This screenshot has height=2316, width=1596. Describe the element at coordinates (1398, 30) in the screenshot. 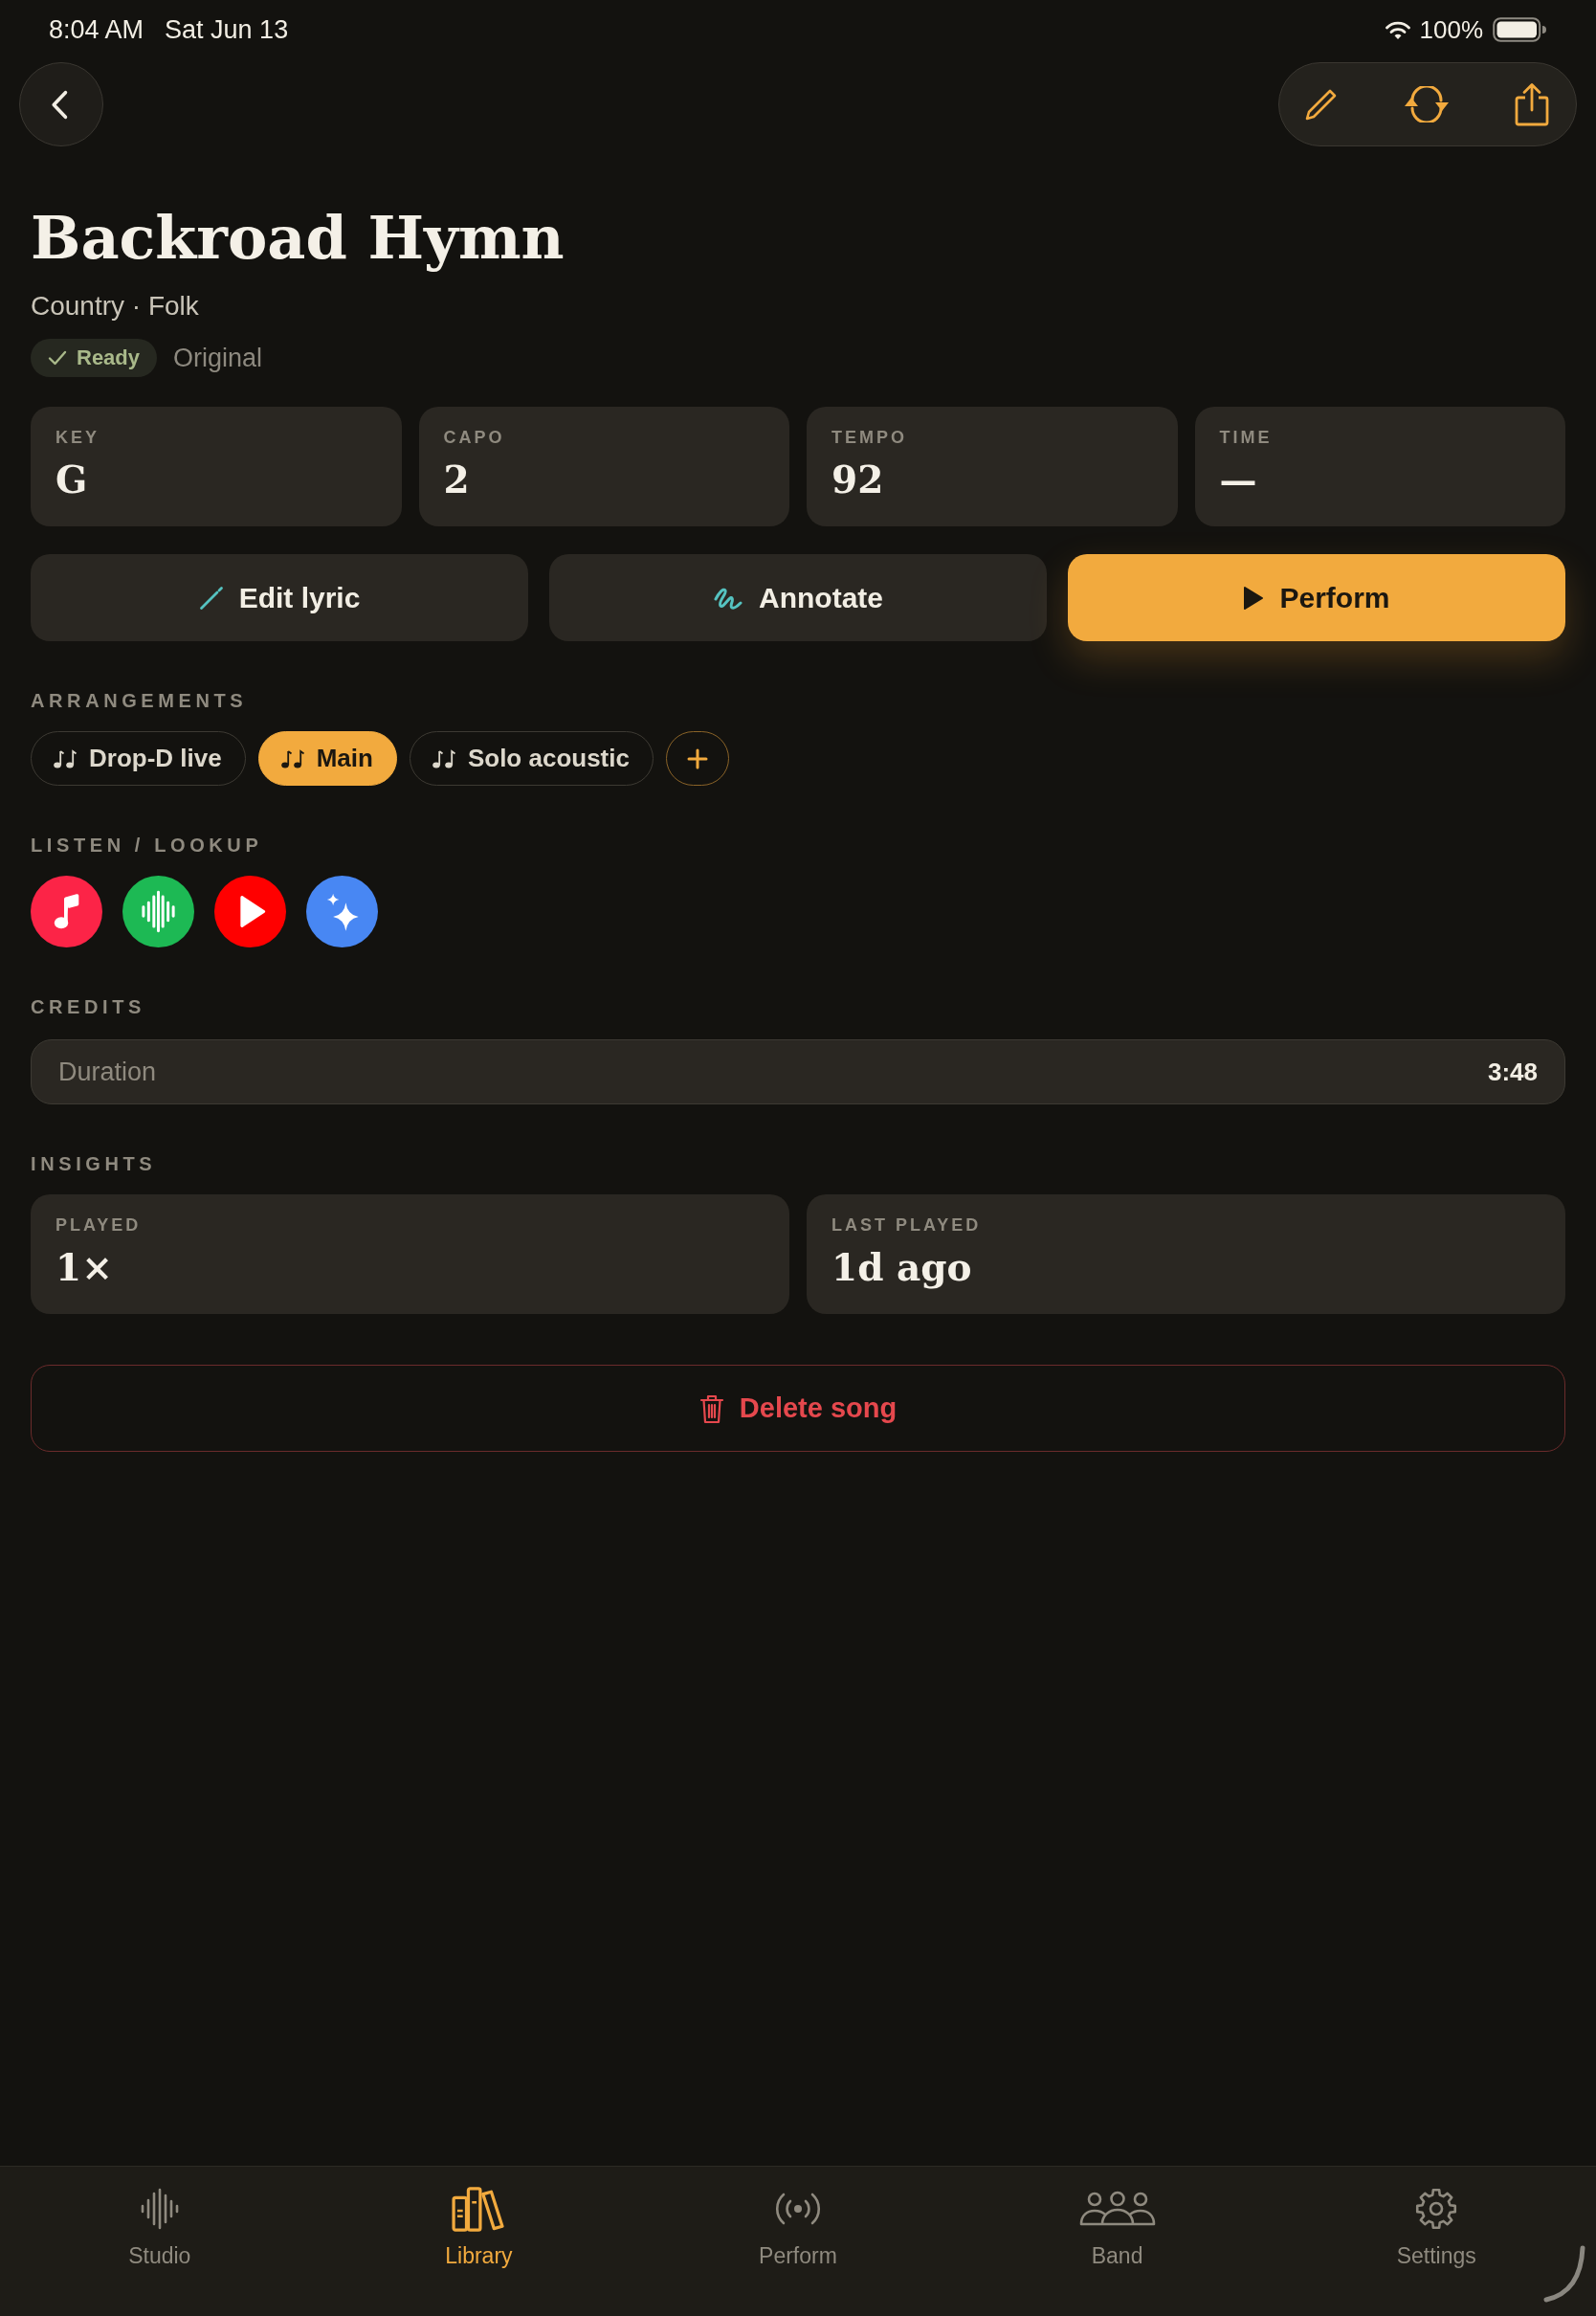

I see `wifi-icon` at that location.